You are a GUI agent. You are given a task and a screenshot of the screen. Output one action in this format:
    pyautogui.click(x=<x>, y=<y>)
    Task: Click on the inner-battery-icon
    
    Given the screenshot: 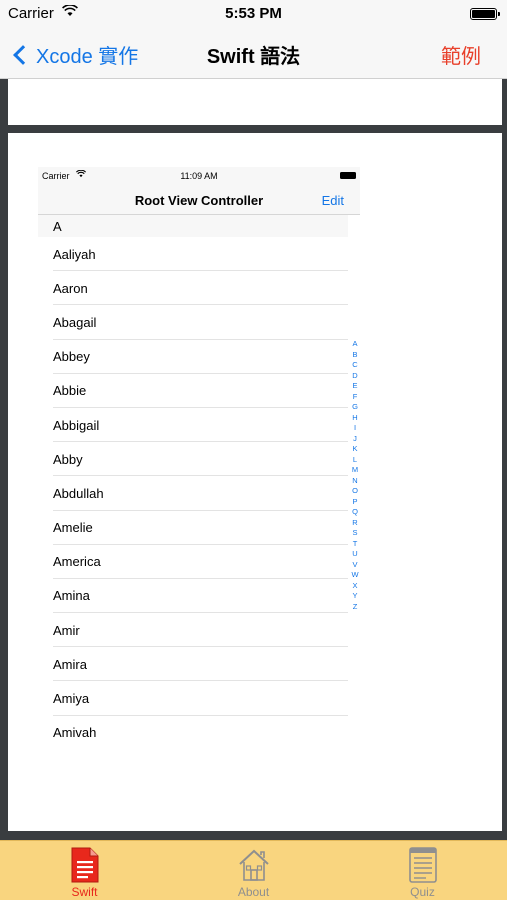 What is the action you would take?
    pyautogui.click(x=348, y=175)
    